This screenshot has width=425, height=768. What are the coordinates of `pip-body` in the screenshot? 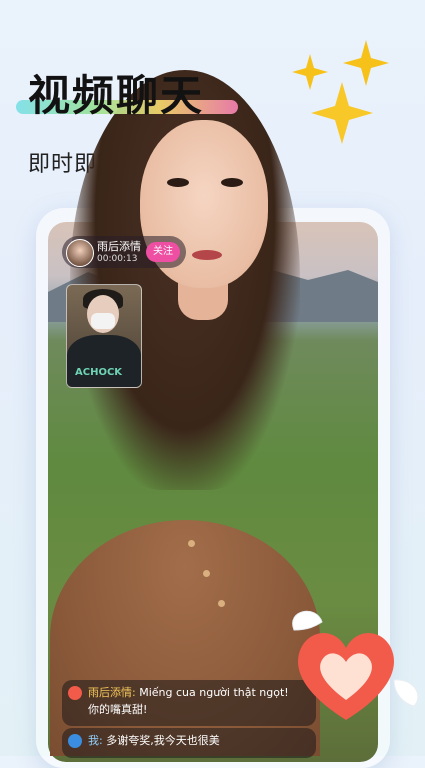 It's located at (104, 361).